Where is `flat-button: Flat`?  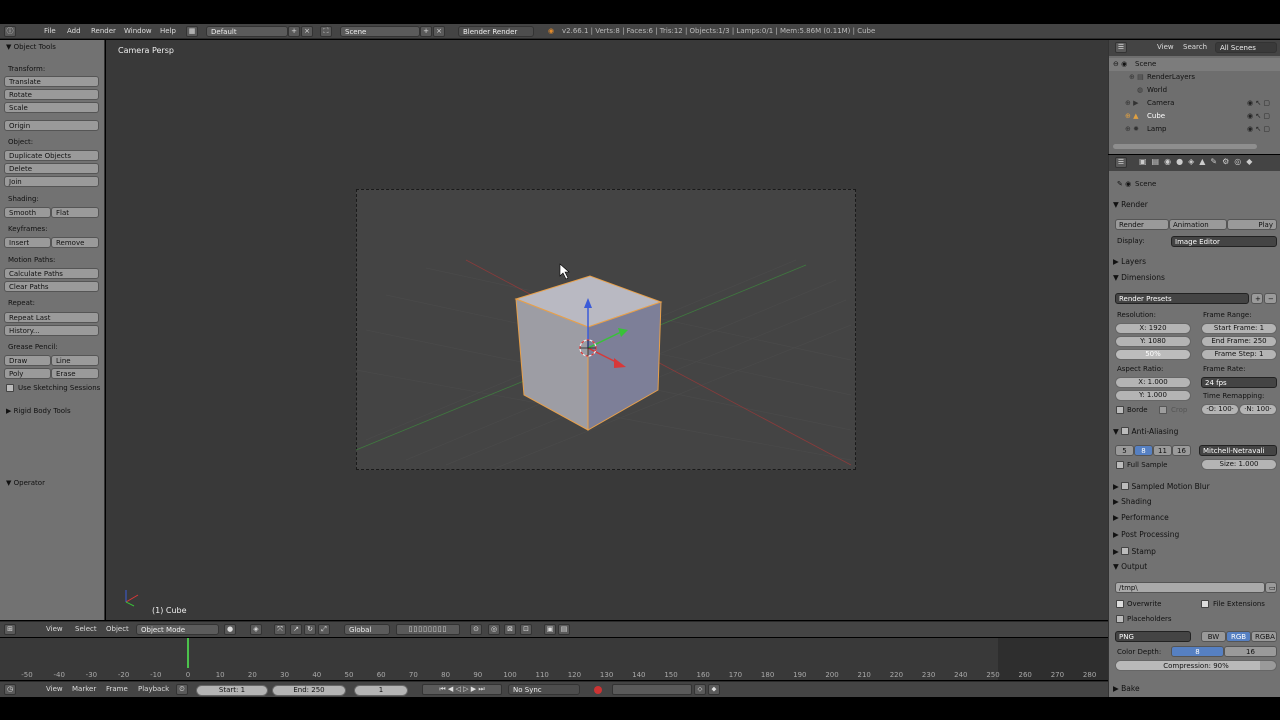 flat-button: Flat is located at coordinates (75, 212).